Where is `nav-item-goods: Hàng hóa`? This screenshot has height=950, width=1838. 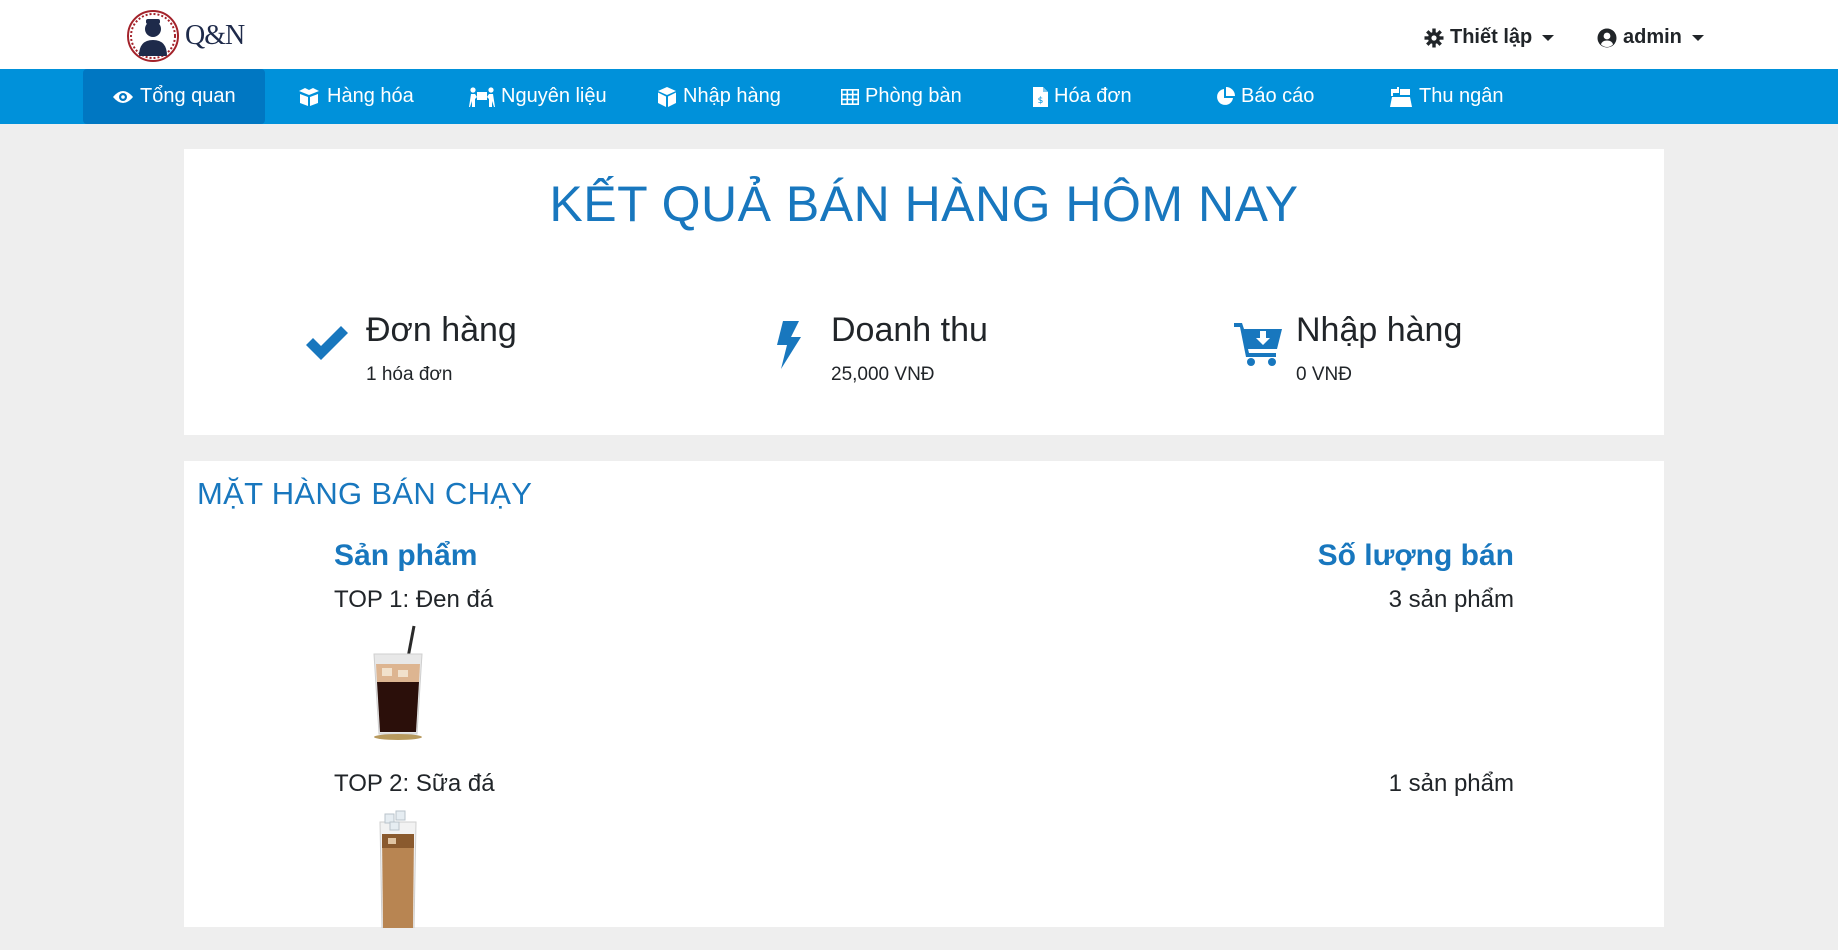 nav-item-goods: Hàng hóa is located at coordinates (355, 96).